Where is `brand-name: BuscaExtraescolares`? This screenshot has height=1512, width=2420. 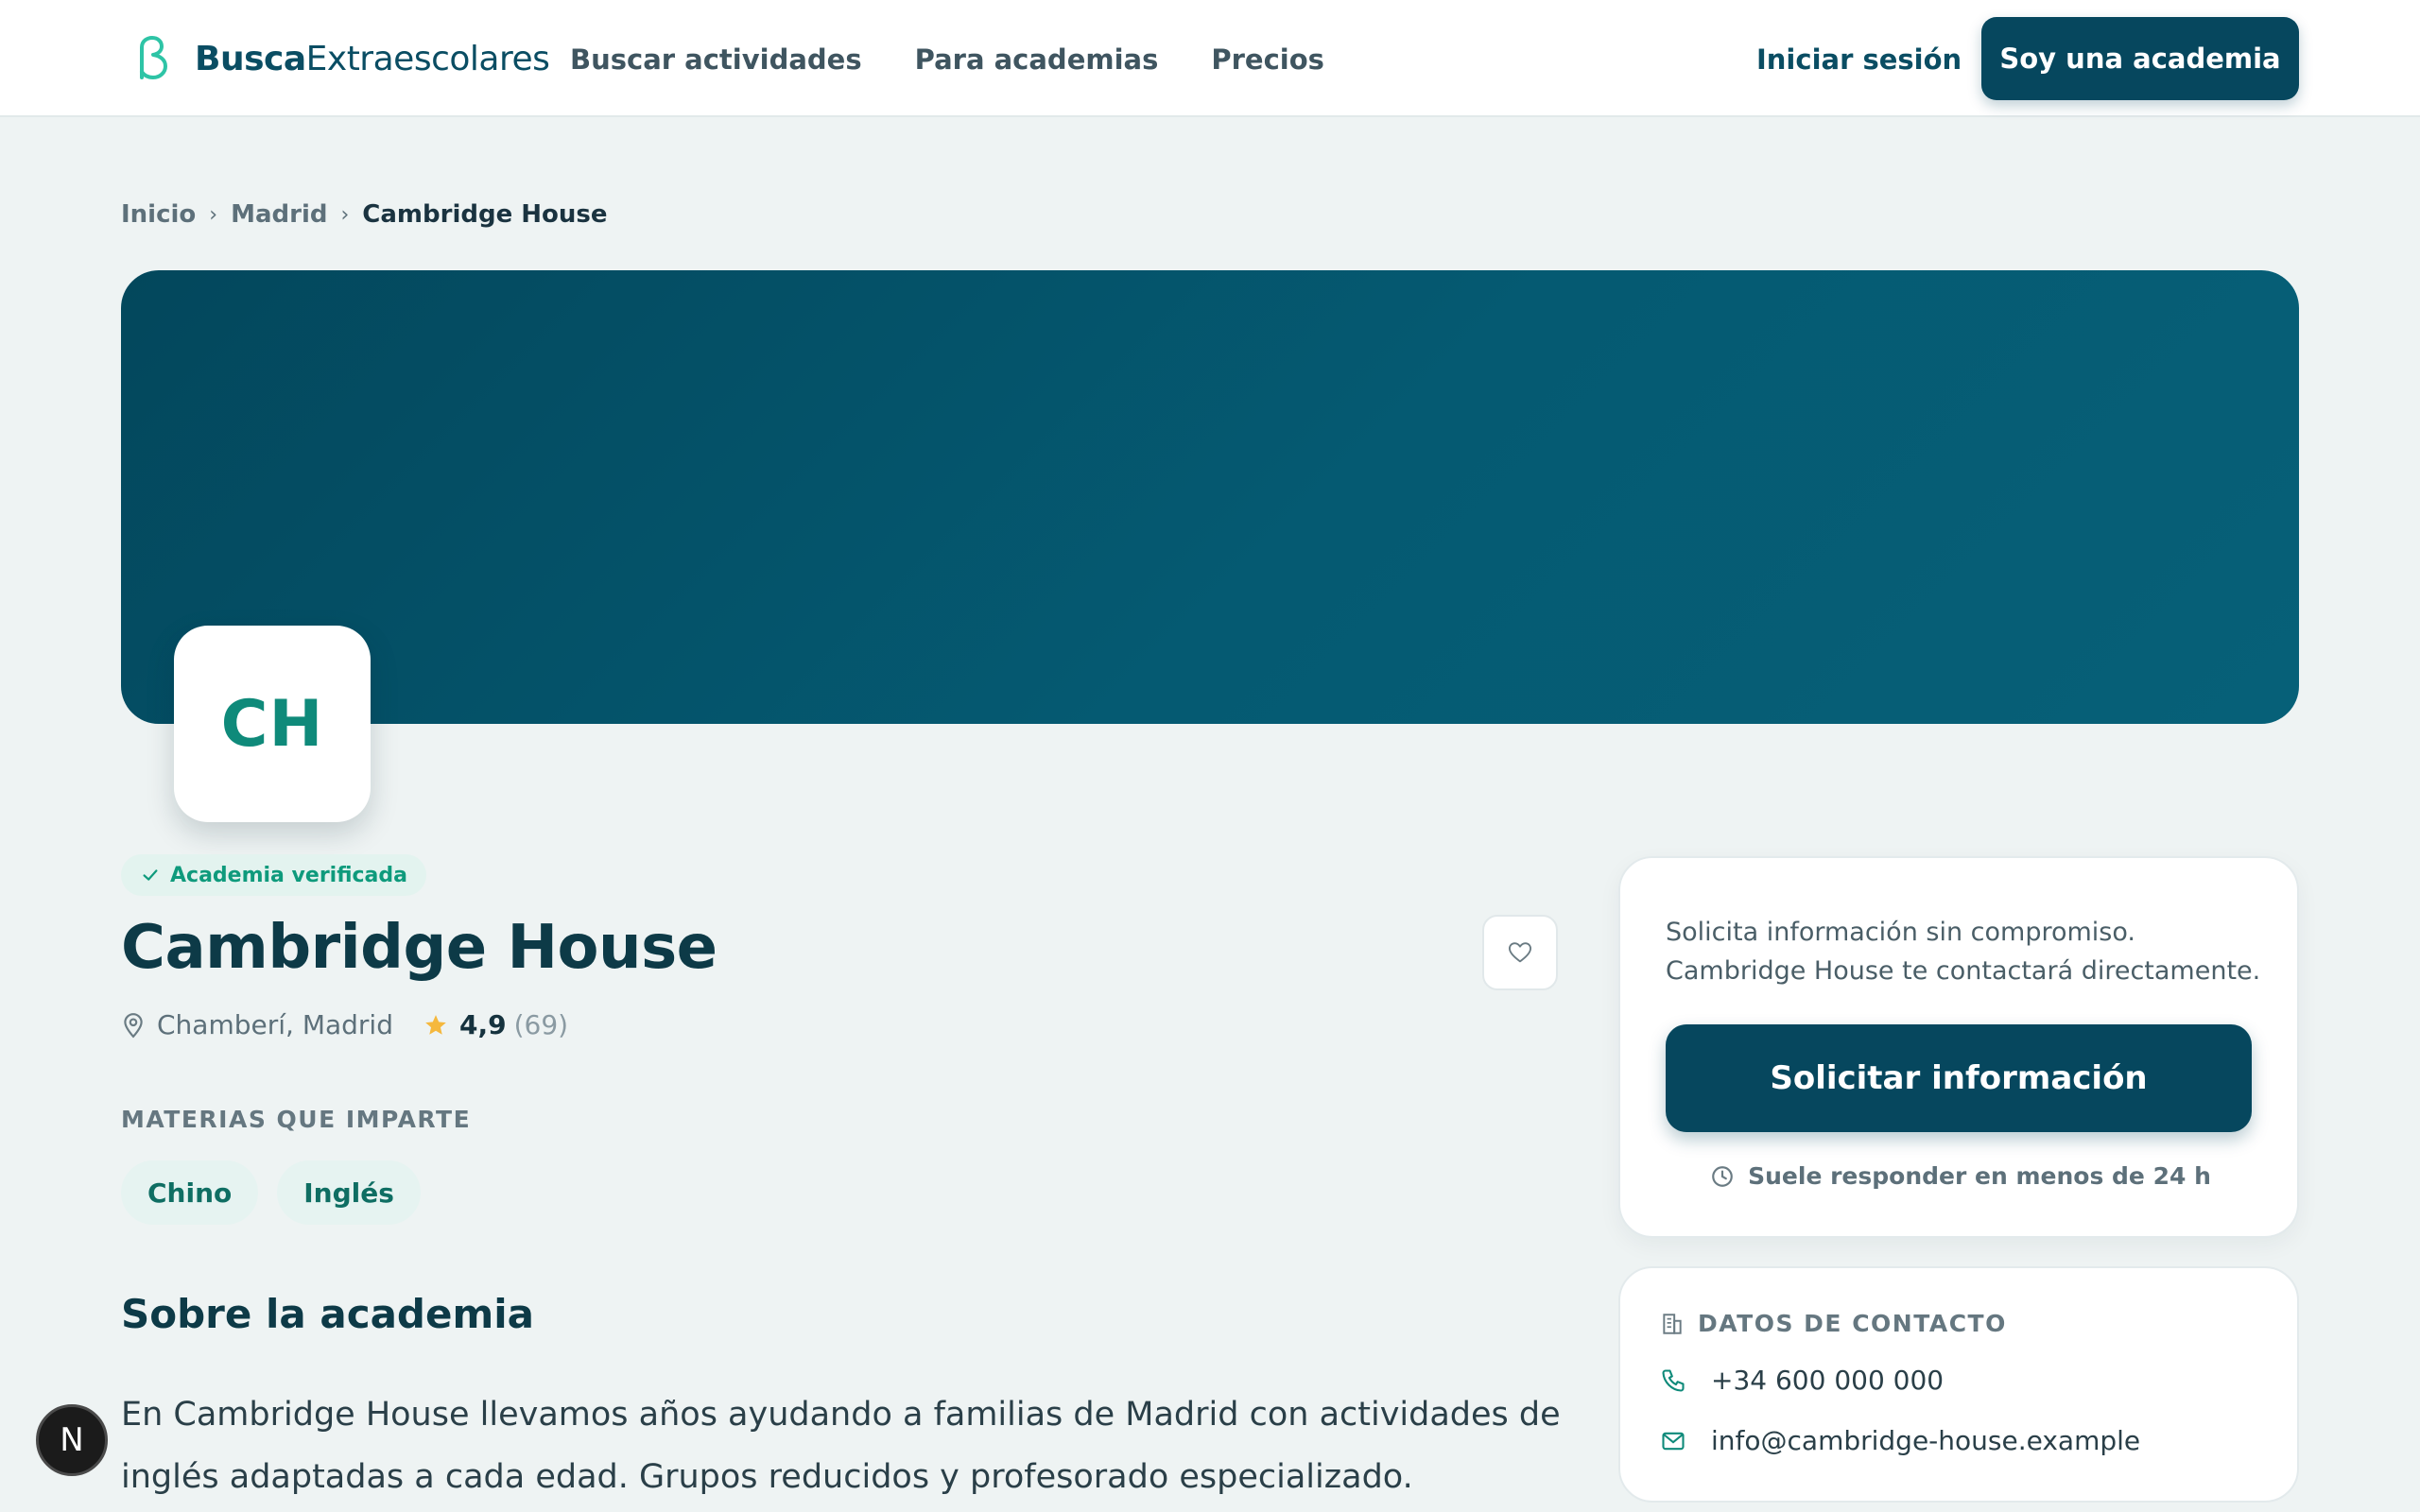 brand-name: BuscaExtraescolares is located at coordinates (373, 58).